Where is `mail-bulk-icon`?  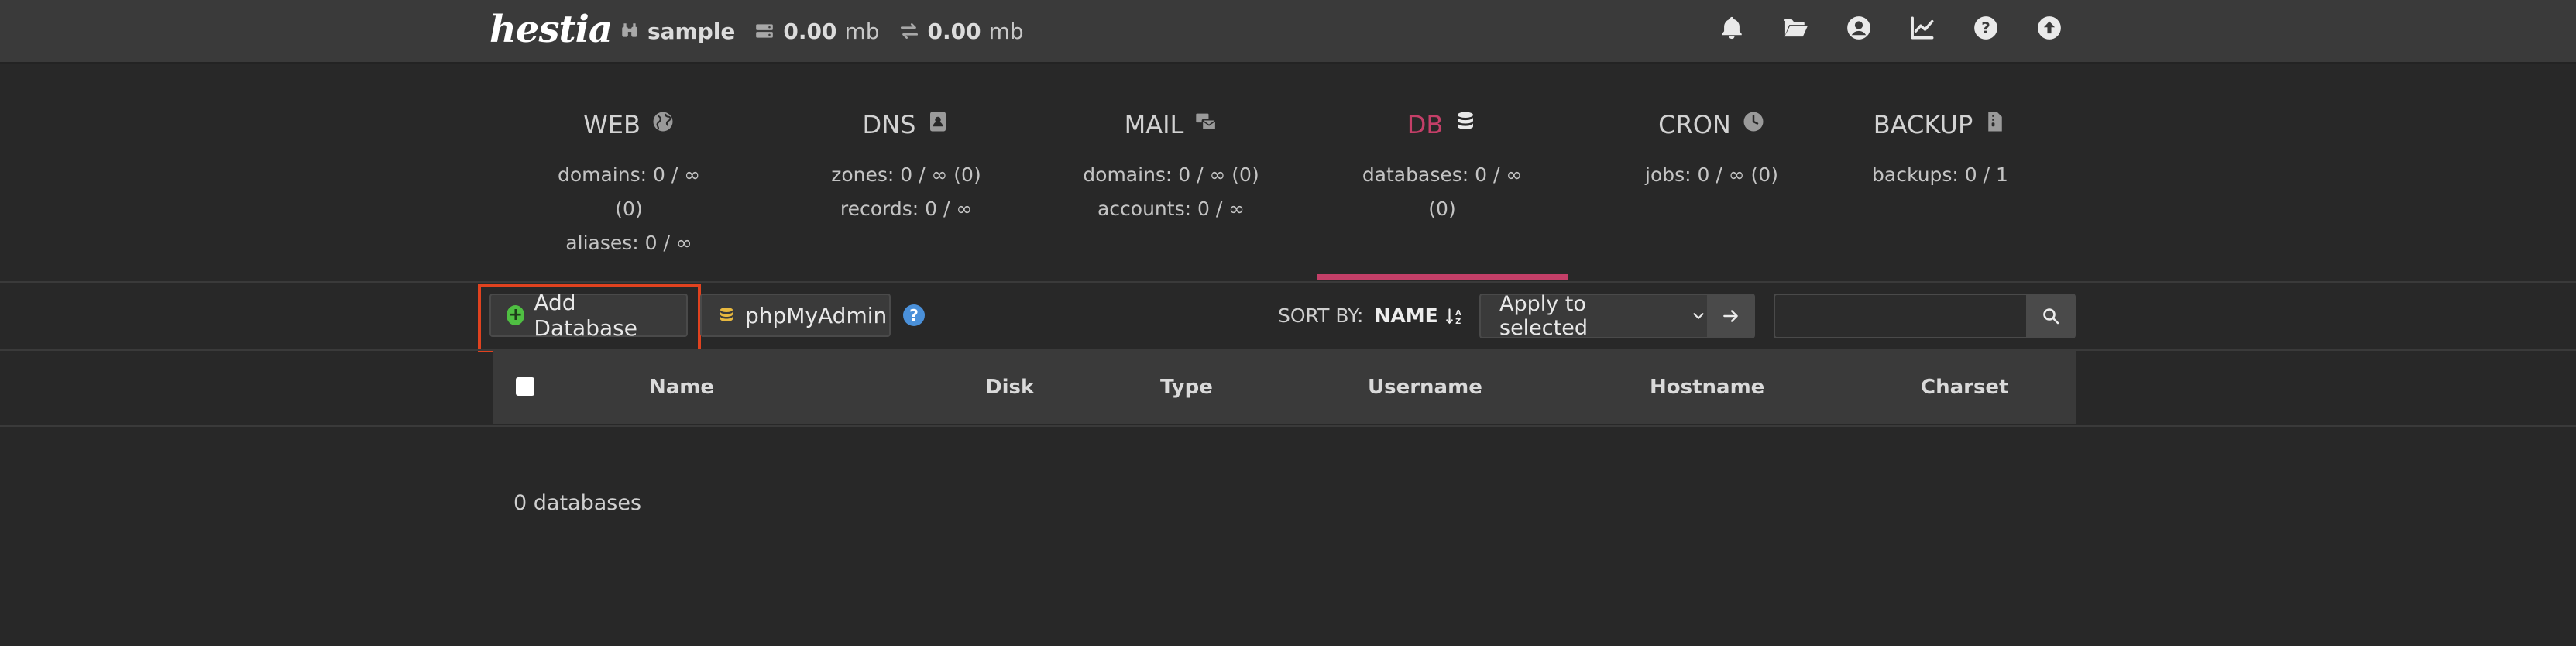
mail-bulk-icon is located at coordinates (1206, 124).